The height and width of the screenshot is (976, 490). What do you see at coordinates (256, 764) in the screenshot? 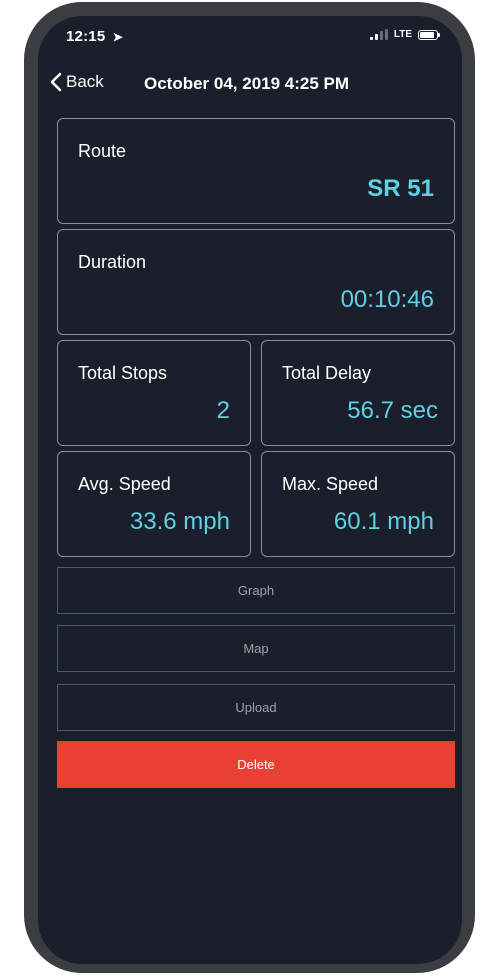
I see `delete-button: Delete` at bounding box center [256, 764].